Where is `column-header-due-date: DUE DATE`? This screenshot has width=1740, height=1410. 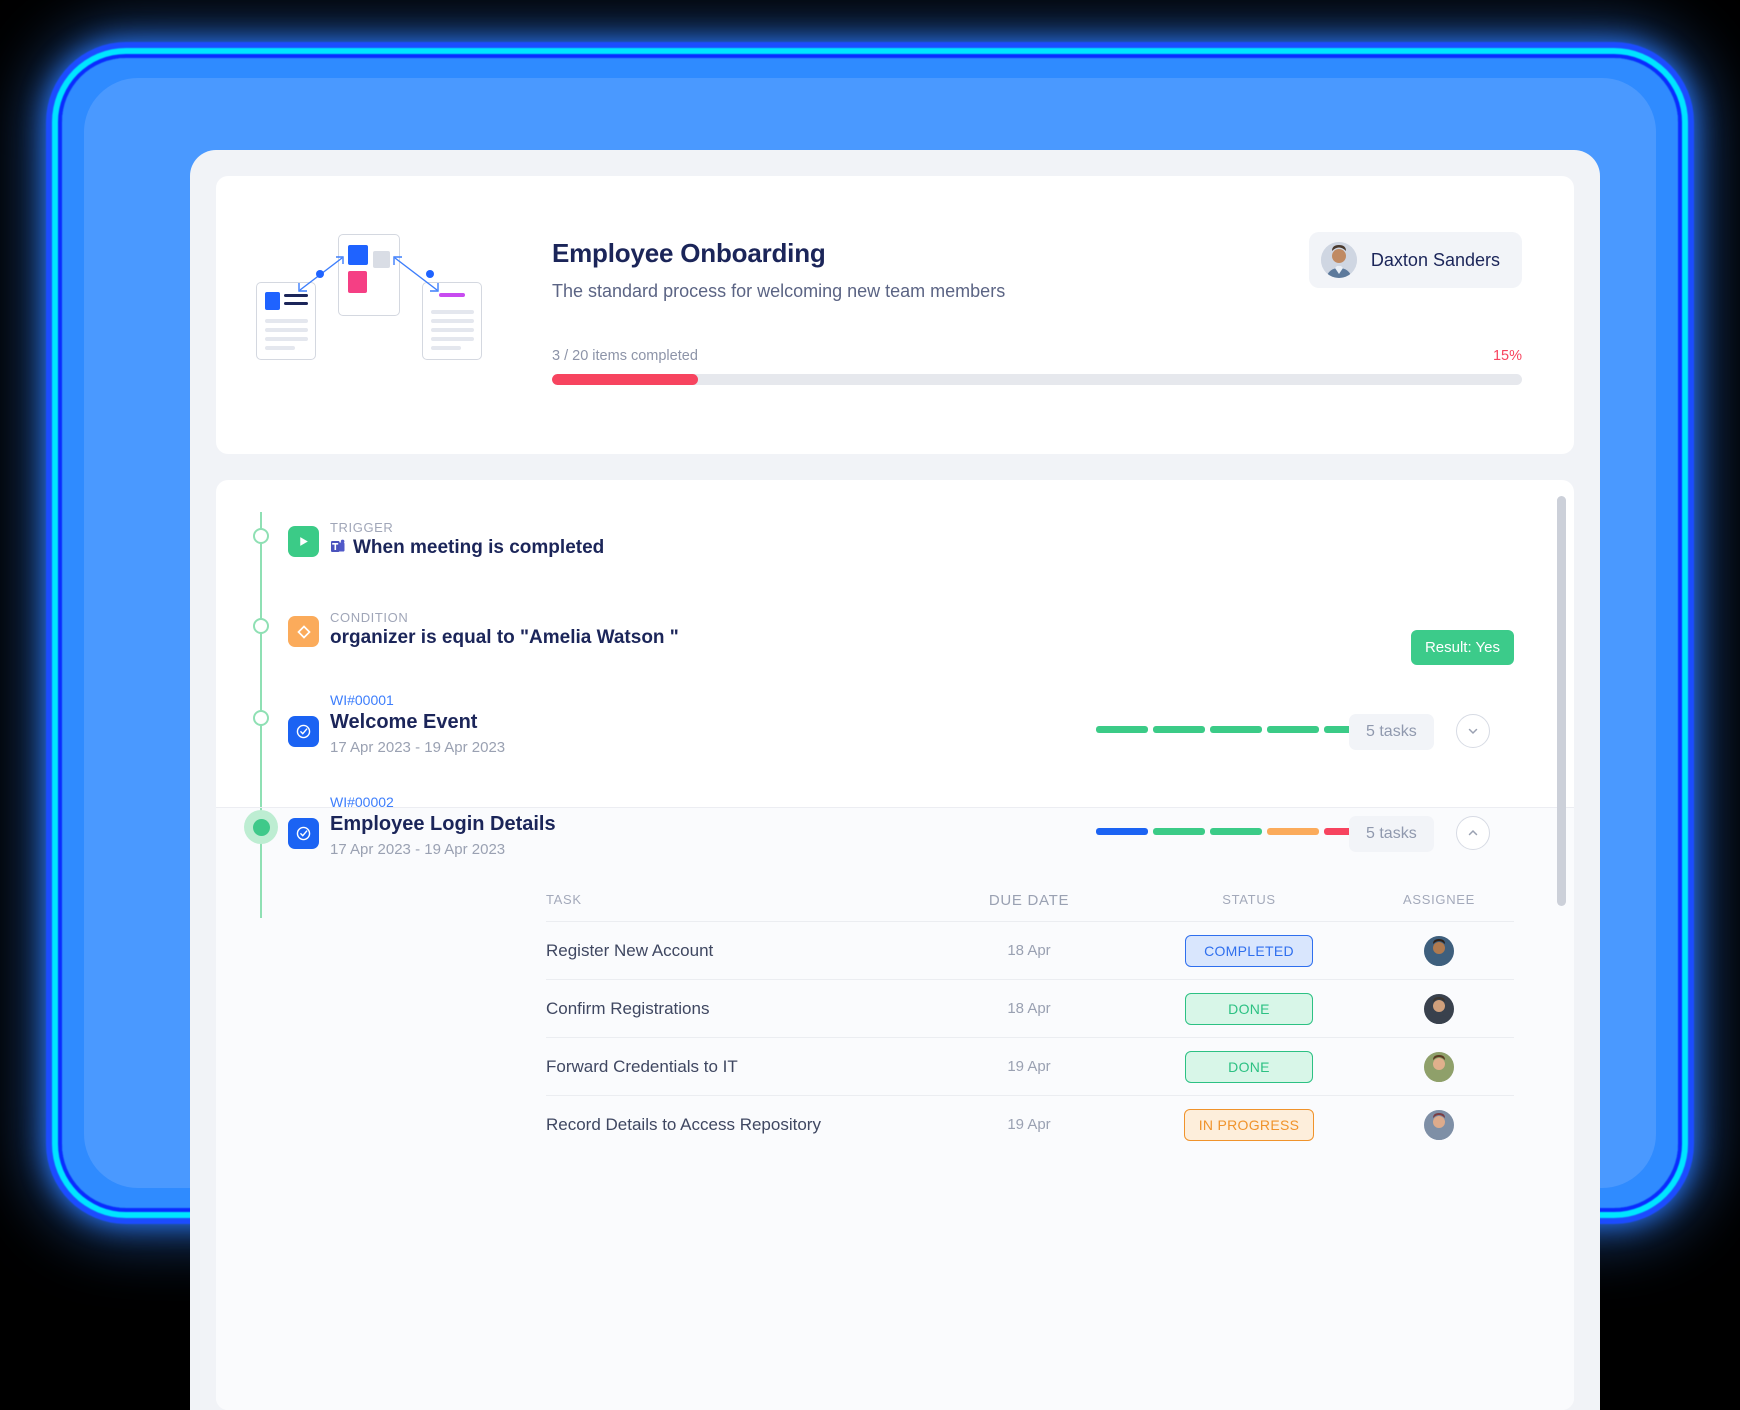
column-header-due-date: DUE DATE is located at coordinates (1029, 900).